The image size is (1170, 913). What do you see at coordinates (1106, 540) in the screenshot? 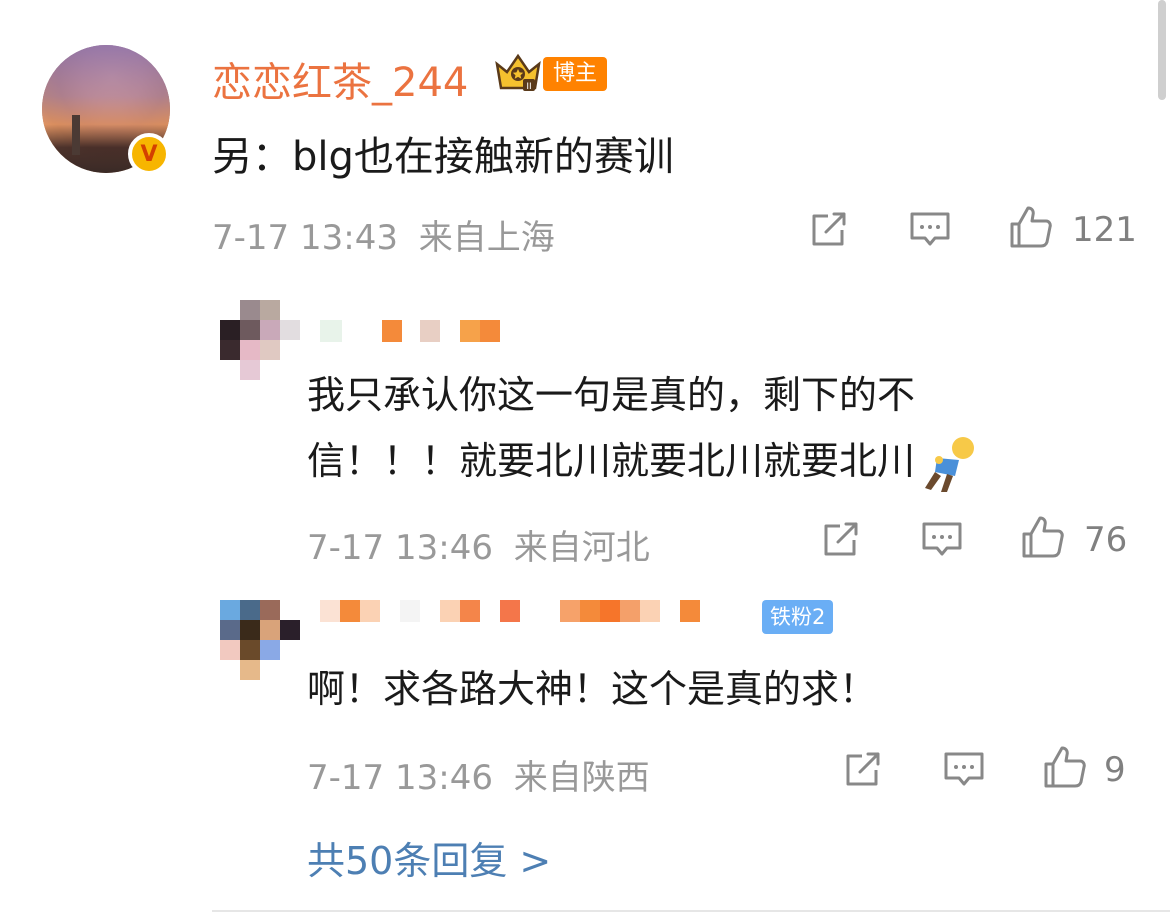
I see `like-count: 76` at bounding box center [1106, 540].